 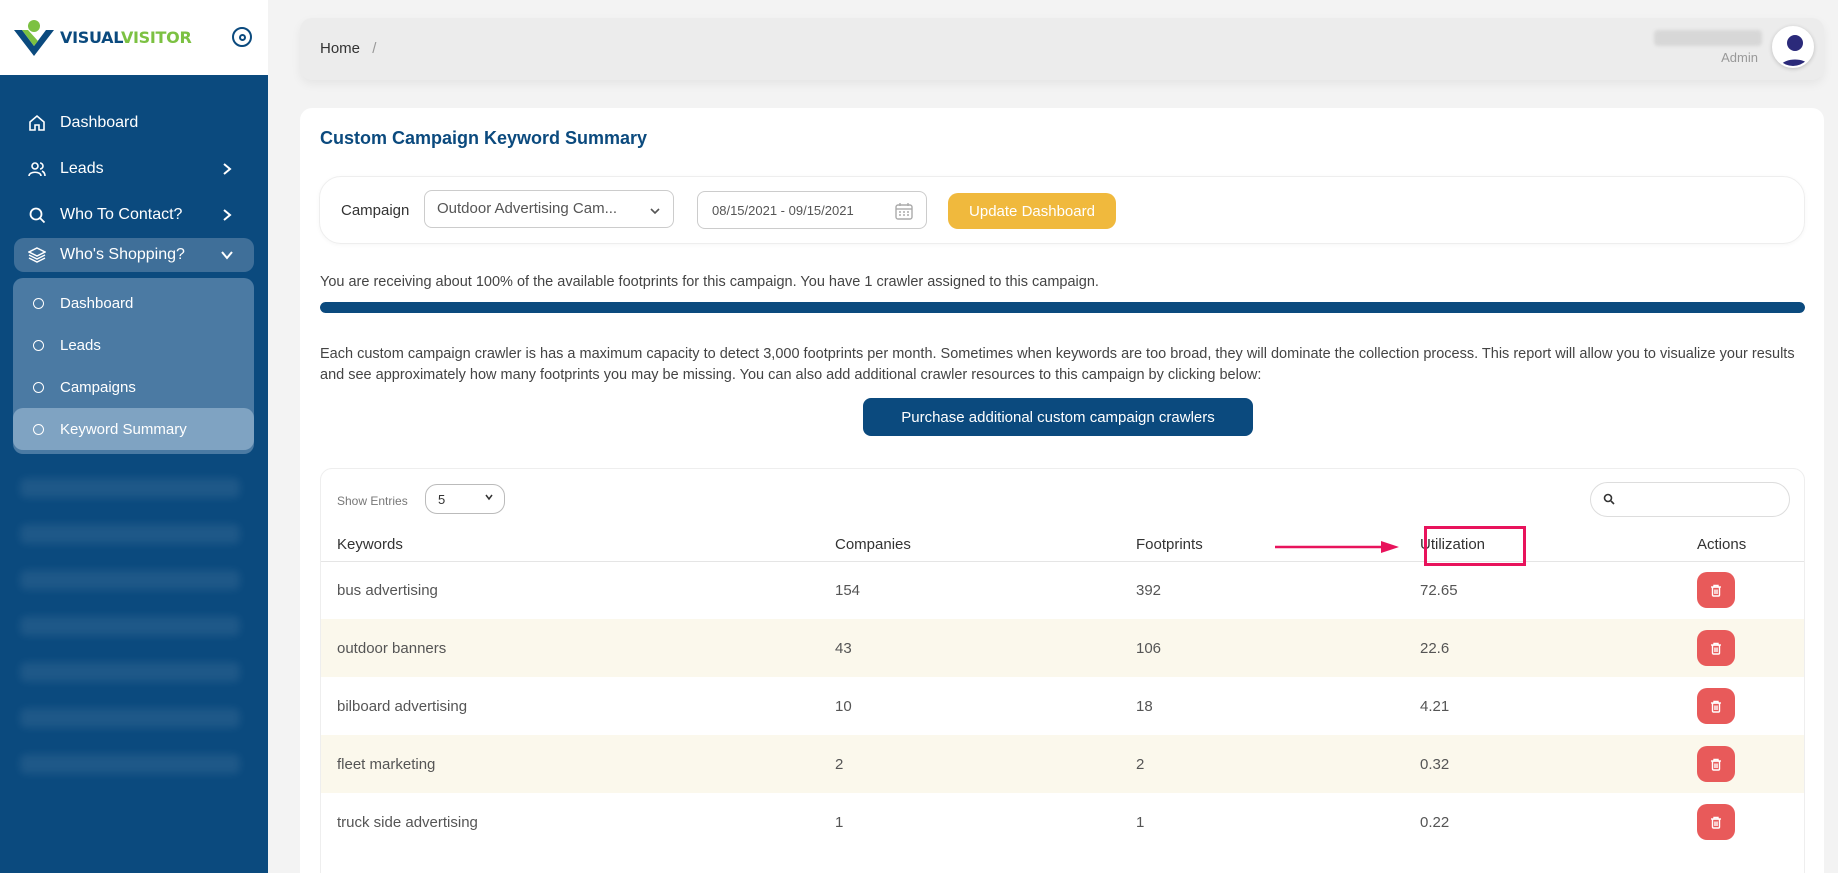 What do you see at coordinates (37, 255) in the screenshot?
I see `layers-icon` at bounding box center [37, 255].